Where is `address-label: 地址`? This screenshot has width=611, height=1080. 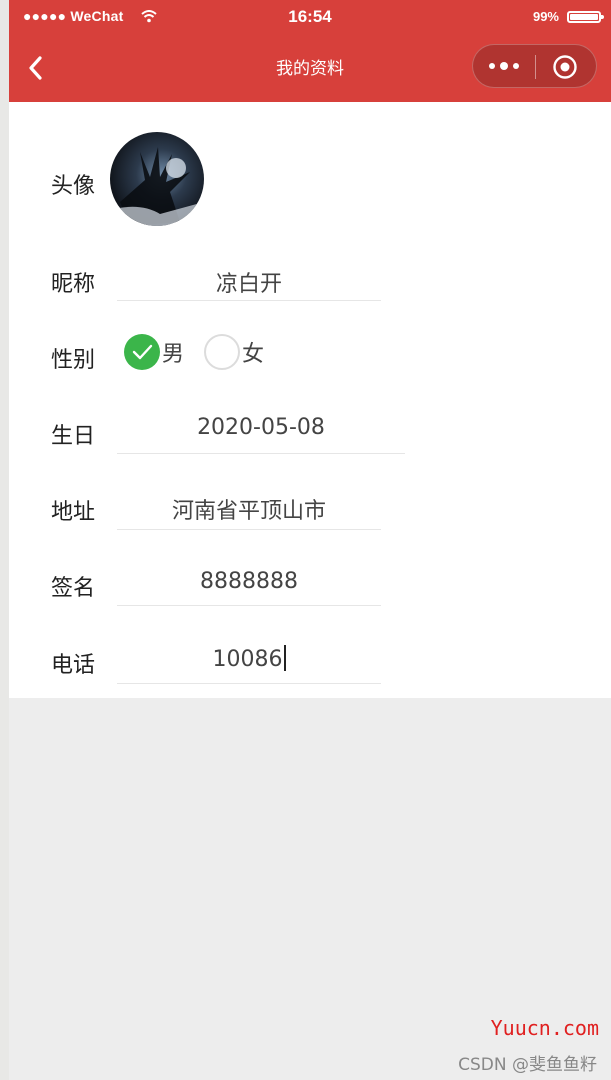
address-label: 地址 is located at coordinates (73, 512).